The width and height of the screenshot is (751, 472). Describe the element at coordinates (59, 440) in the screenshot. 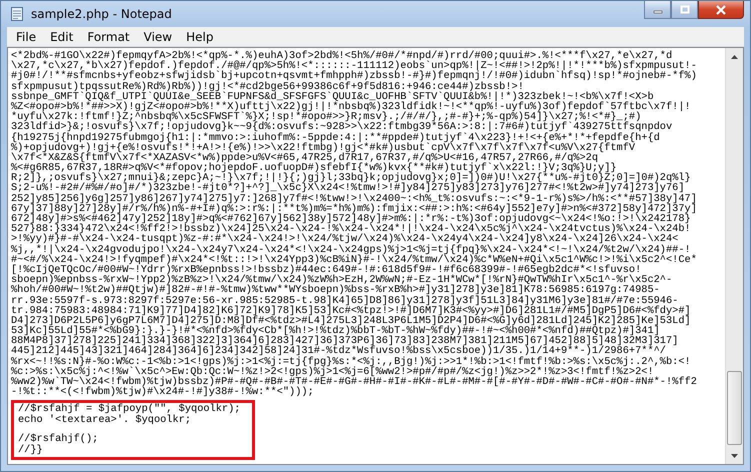

I see `code-line: //$rsfahjf();` at that location.